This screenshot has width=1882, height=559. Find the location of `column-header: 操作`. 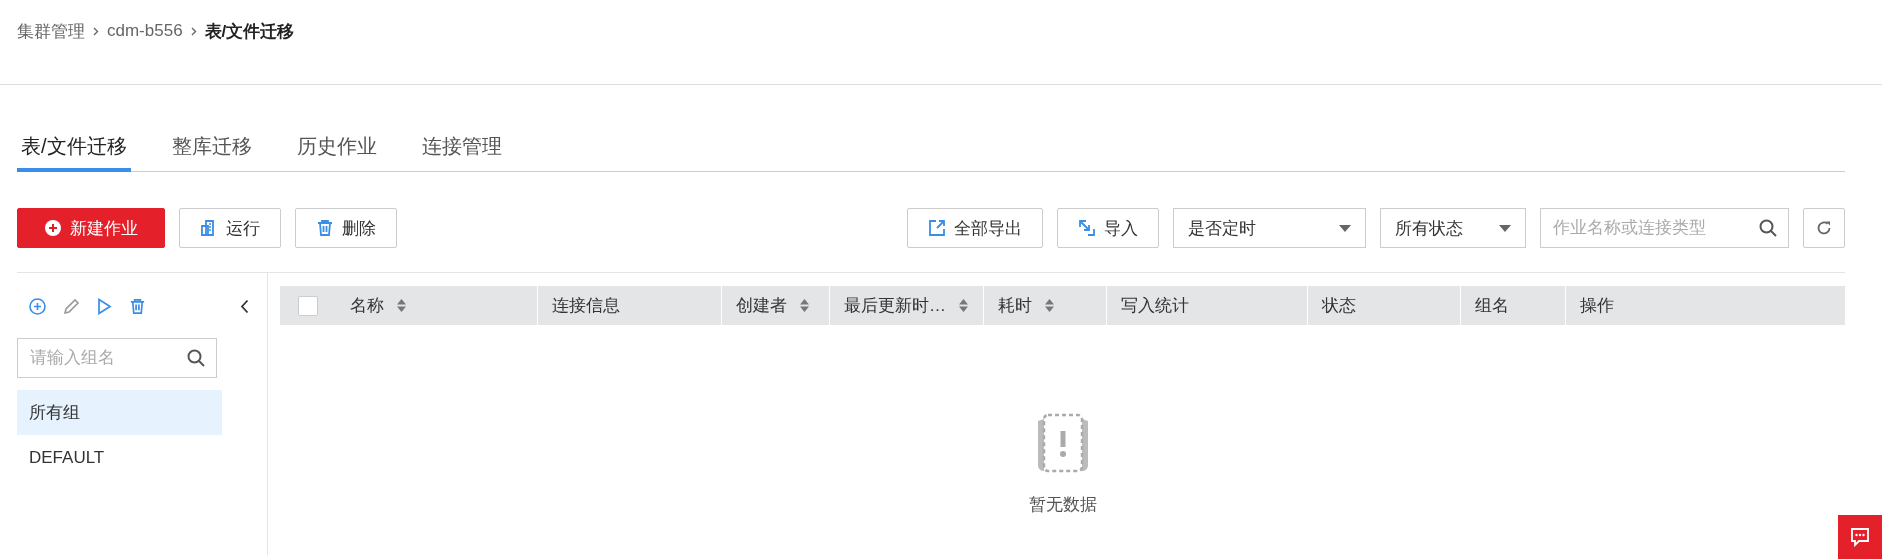

column-header: 操作 is located at coordinates (1597, 306).